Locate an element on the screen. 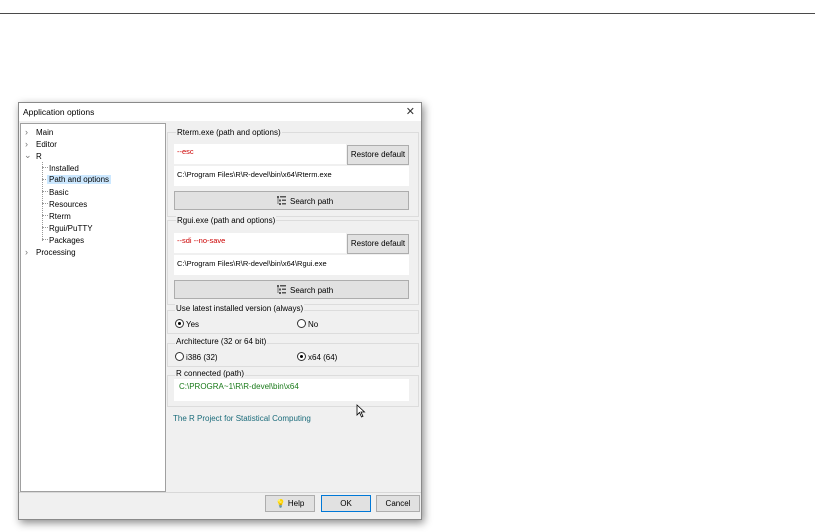 The width and height of the screenshot is (815, 532). title-bar: Application options ✕ is located at coordinates (220, 112).